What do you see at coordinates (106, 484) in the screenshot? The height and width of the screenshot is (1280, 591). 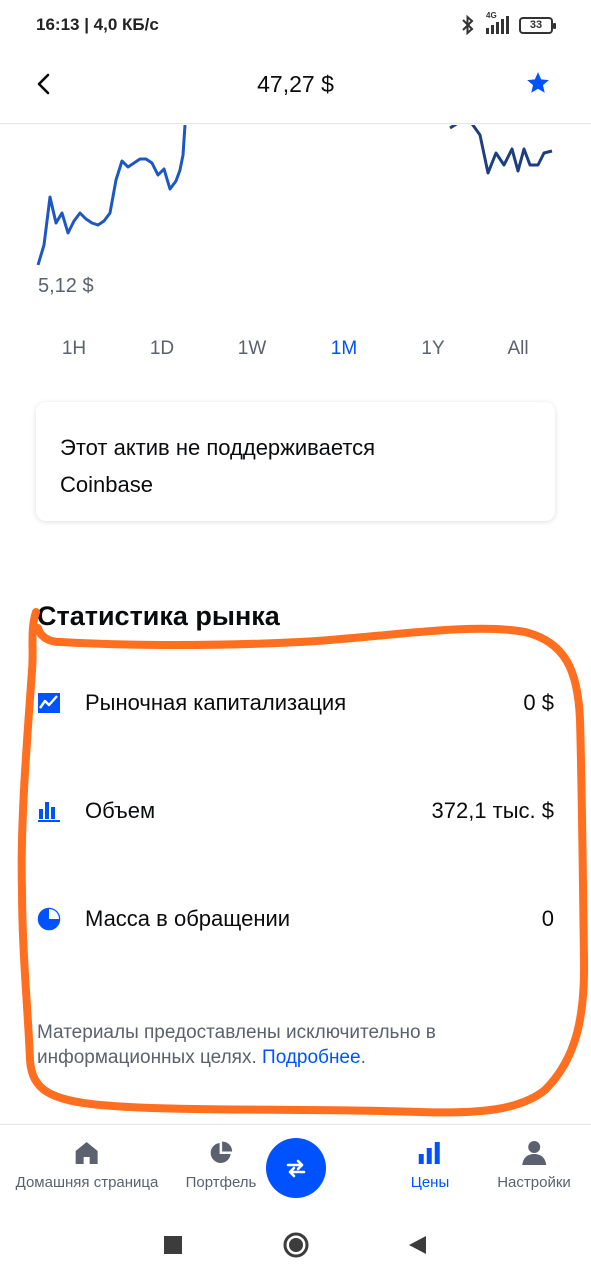 I see `notice-line-2: Coinbase` at bounding box center [106, 484].